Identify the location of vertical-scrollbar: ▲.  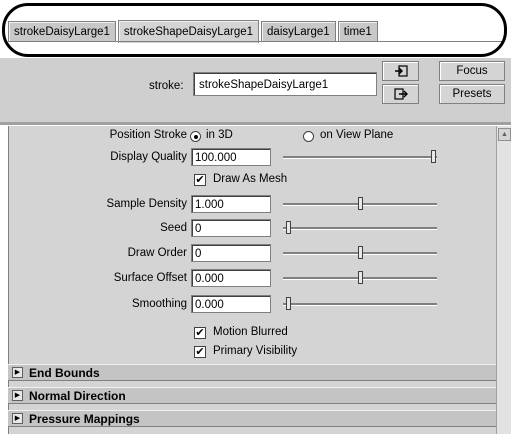
(503, 280).